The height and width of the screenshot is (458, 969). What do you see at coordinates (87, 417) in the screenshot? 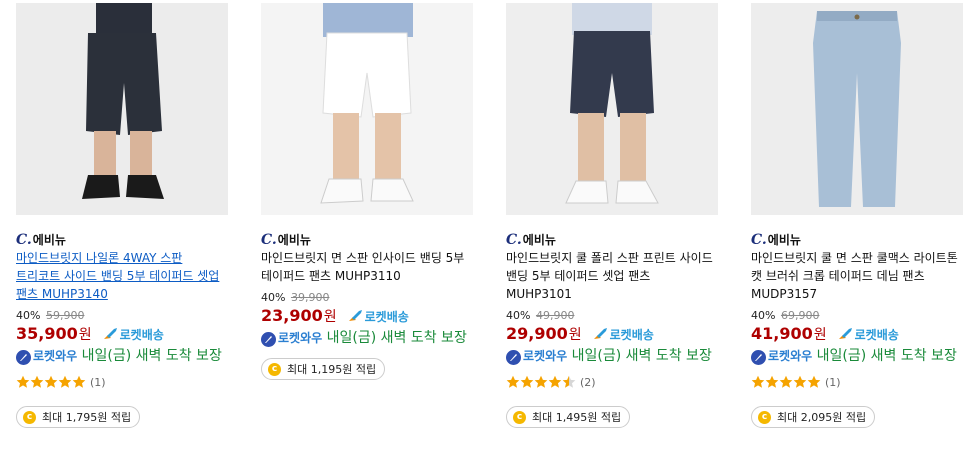
I see `reward-text: 최대 1,795원 적립` at bounding box center [87, 417].